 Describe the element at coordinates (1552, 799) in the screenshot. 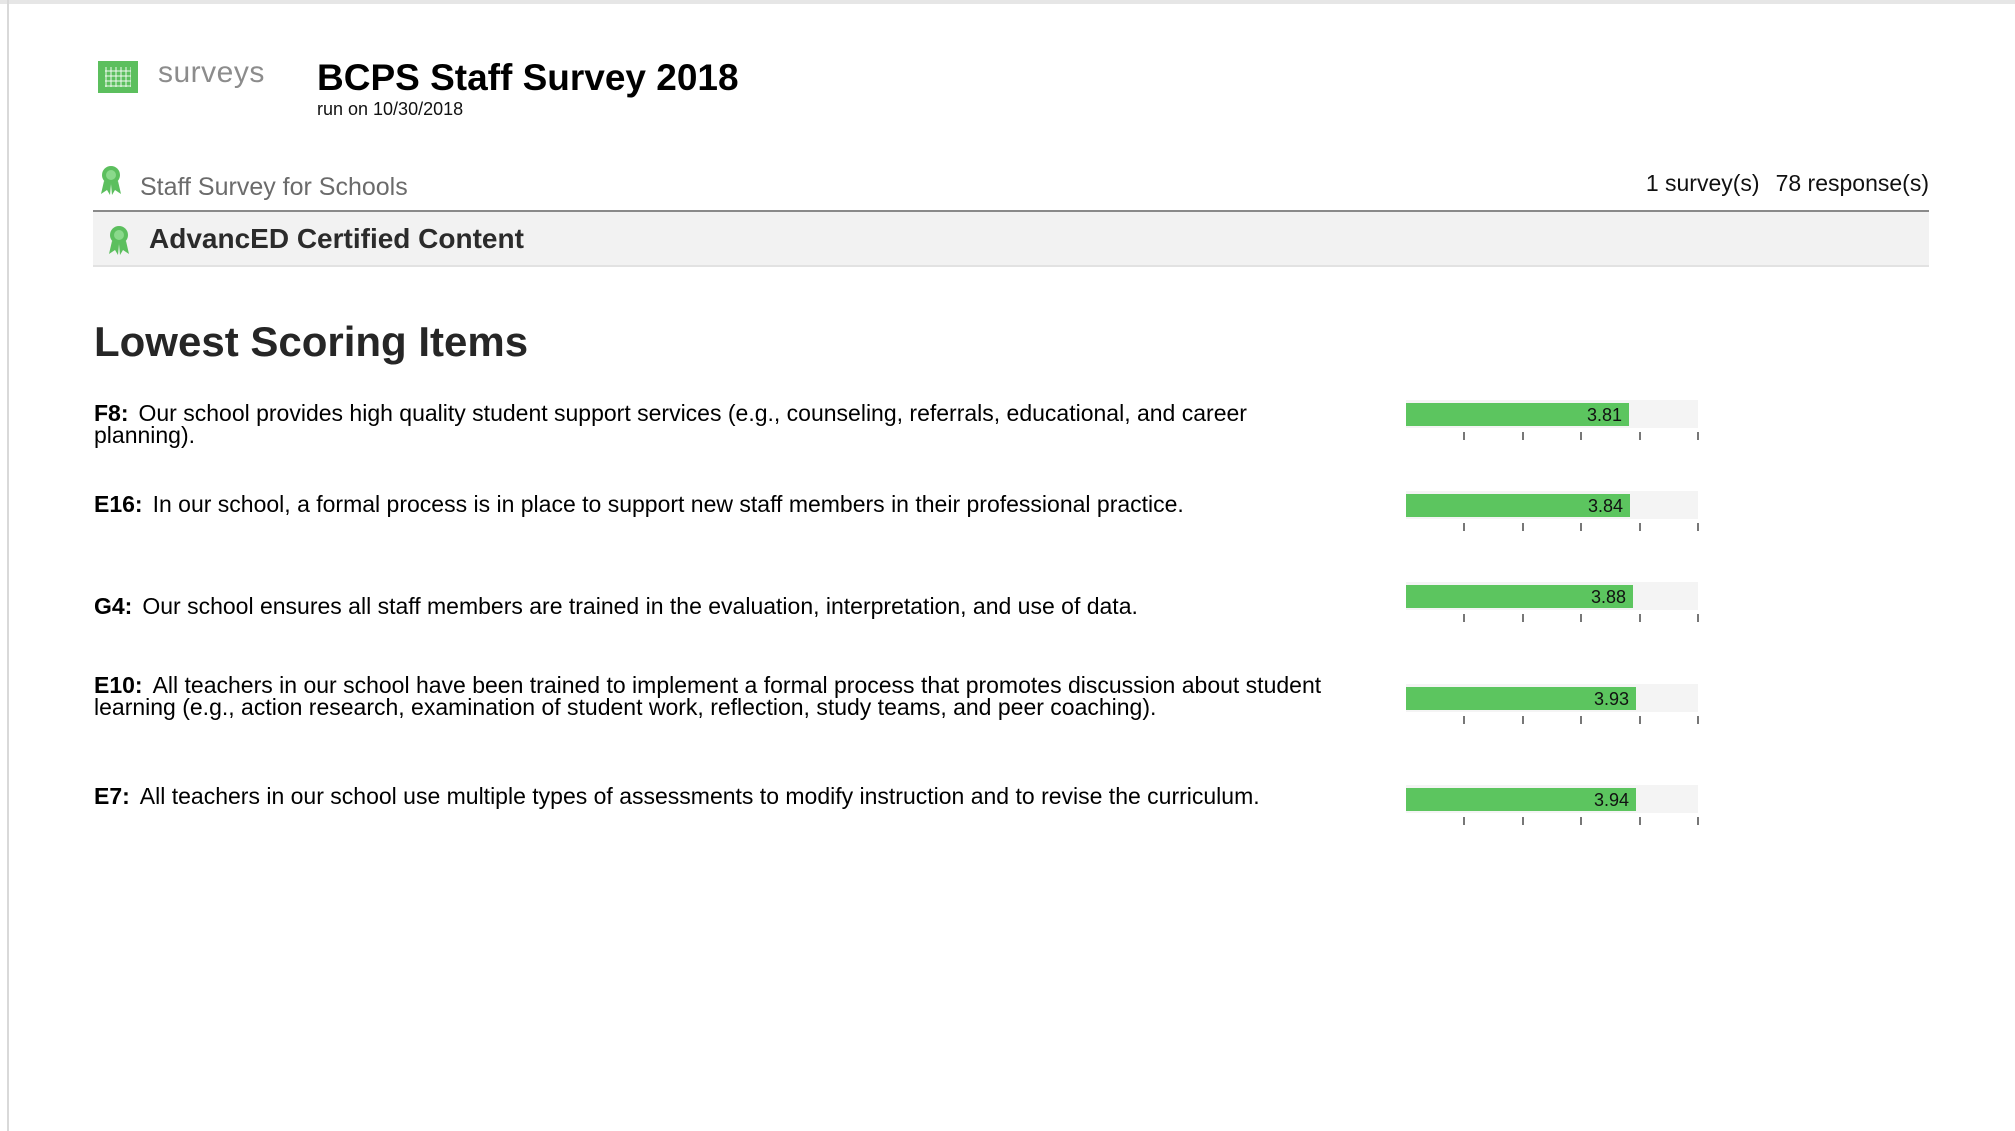

I see `score-bar: 3.94` at that location.